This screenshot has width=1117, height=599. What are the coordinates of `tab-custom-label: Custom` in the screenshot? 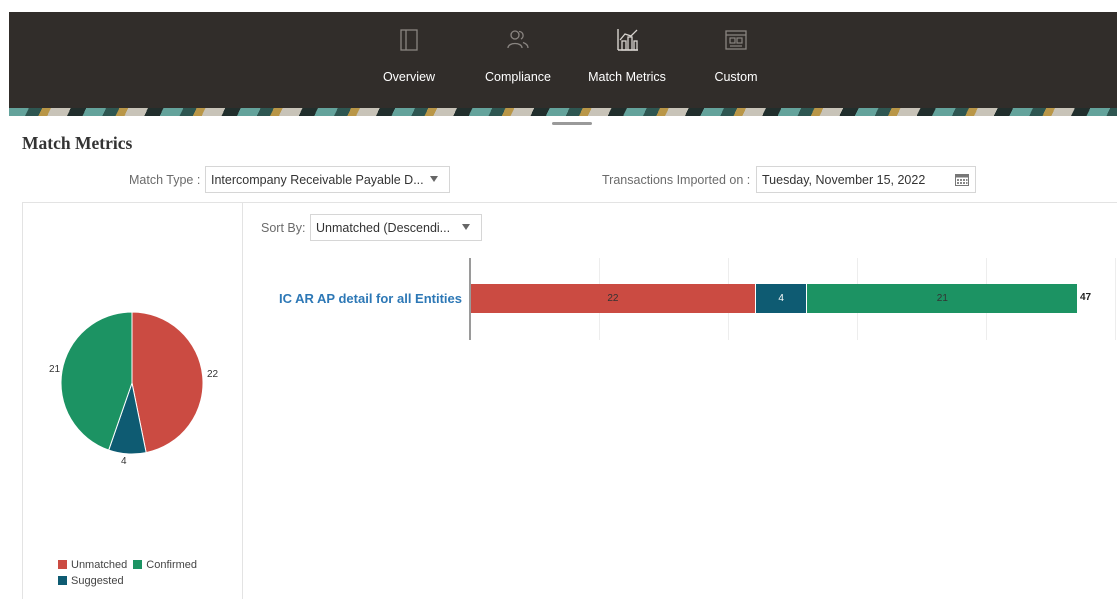 It's located at (736, 77).